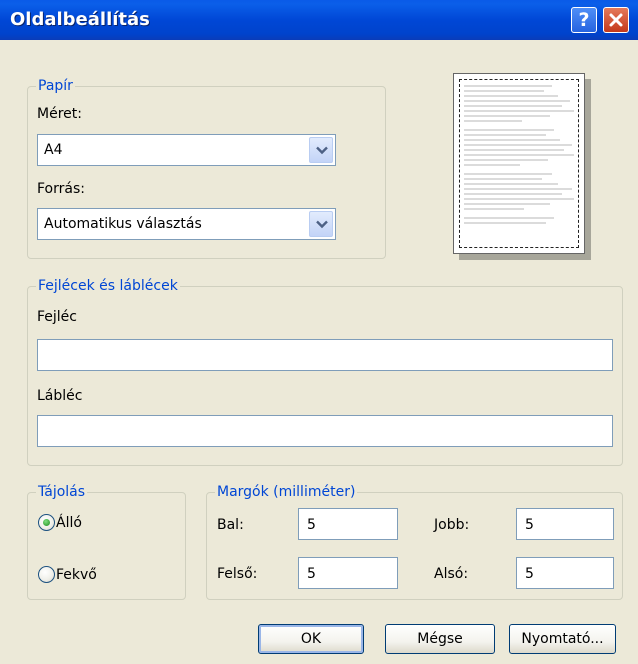 The width and height of the screenshot is (638, 664). What do you see at coordinates (55, 86) in the screenshot?
I see `paper-legend: Papír` at bounding box center [55, 86].